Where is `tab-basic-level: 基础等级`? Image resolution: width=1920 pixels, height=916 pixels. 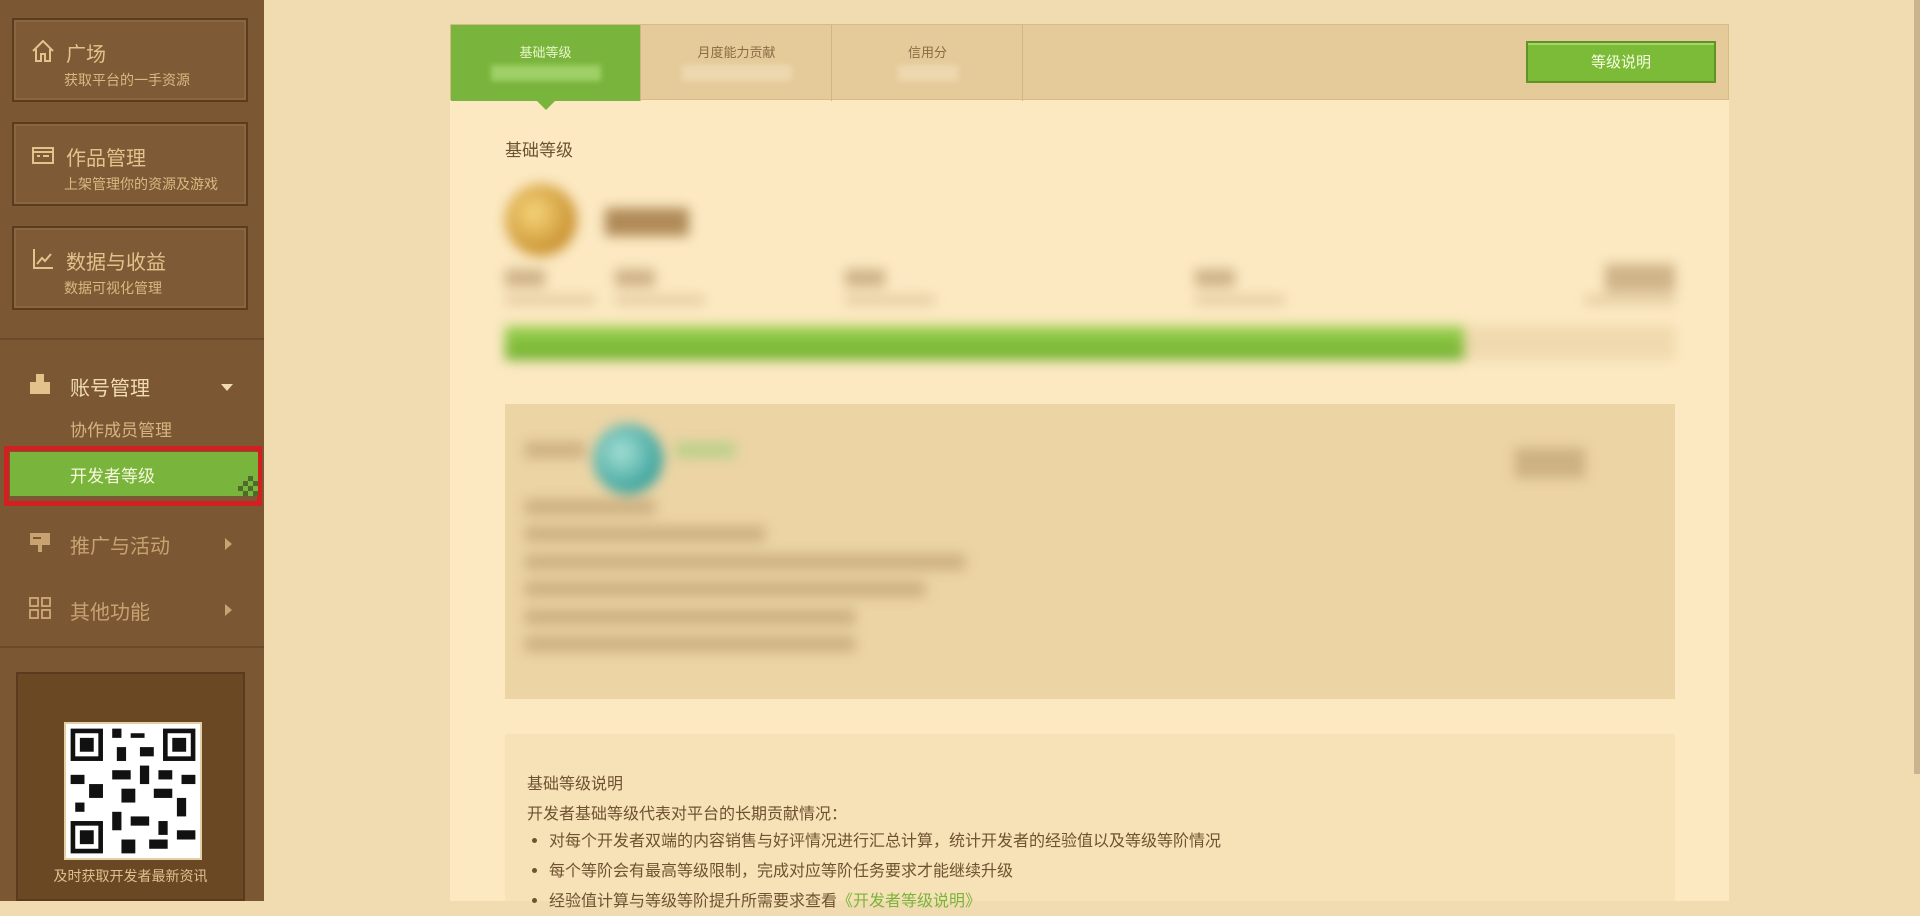
tab-basic-level: 基础等级 is located at coordinates (546, 63).